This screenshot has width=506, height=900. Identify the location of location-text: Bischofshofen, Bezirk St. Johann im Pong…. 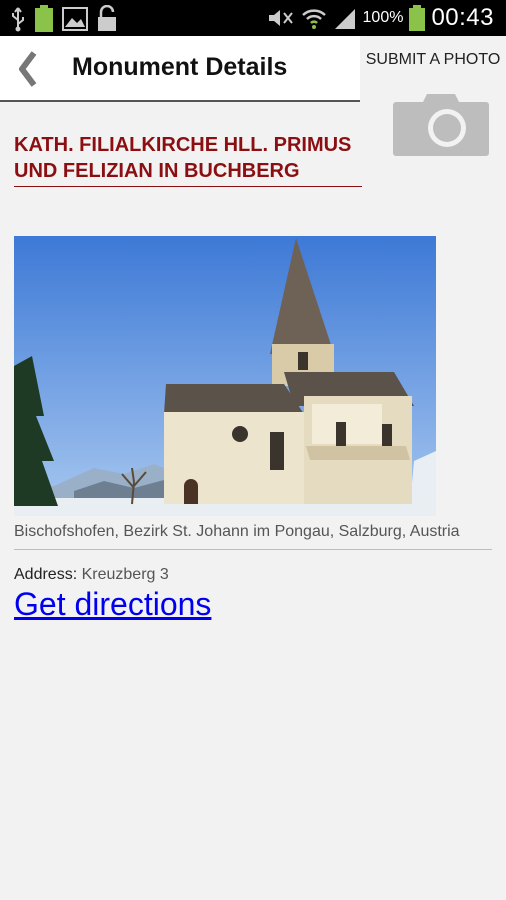
(253, 536).